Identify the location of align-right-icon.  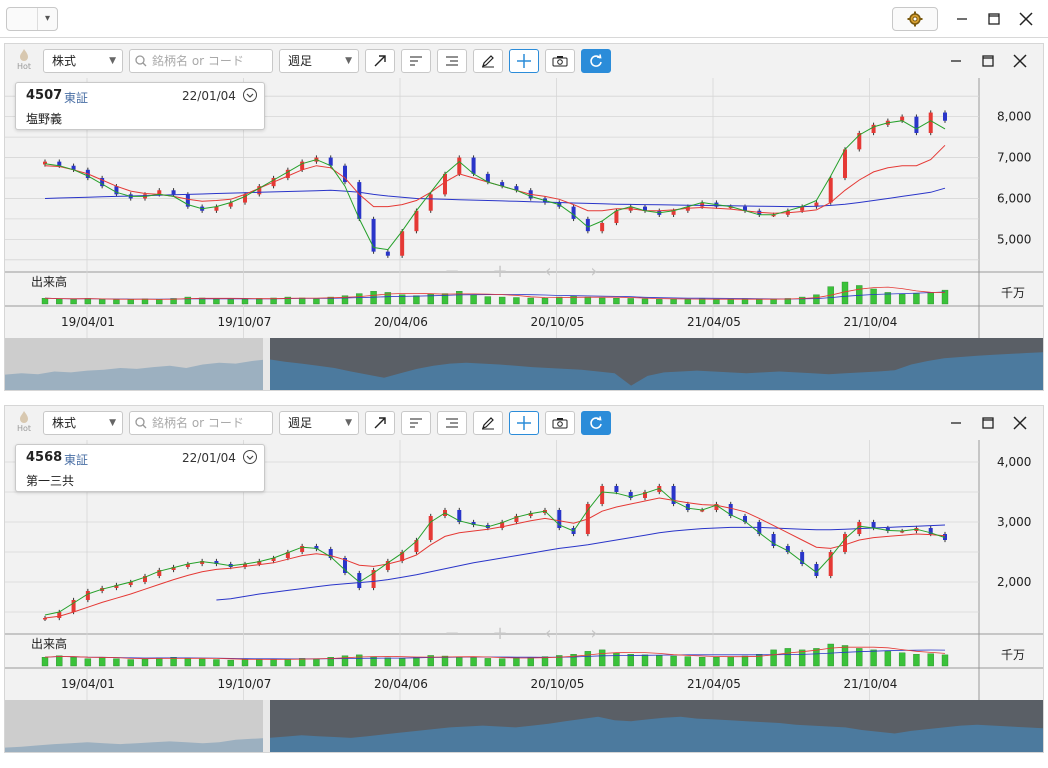
(452, 61).